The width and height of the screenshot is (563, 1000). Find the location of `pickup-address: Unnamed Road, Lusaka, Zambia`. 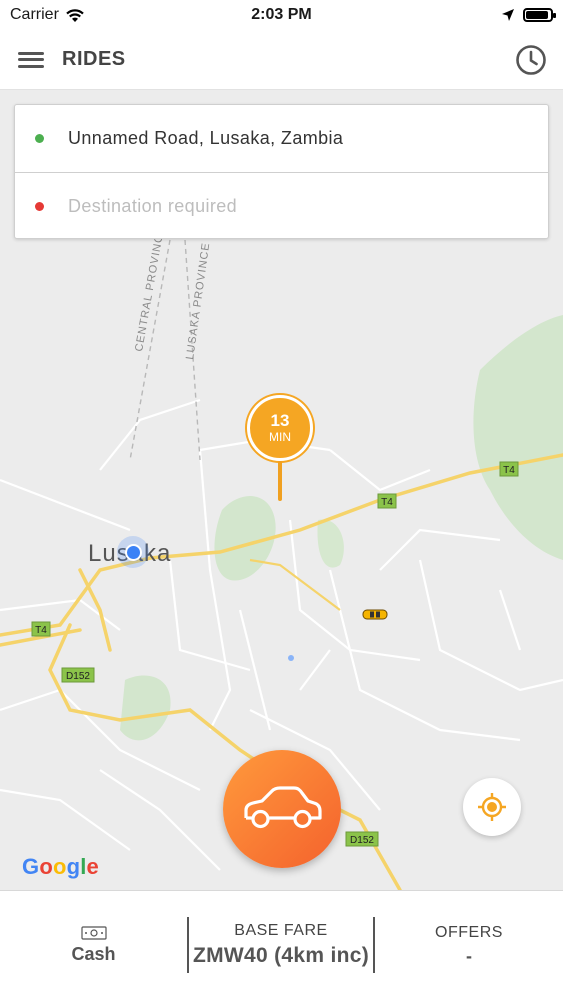

pickup-address: Unnamed Road, Lusaka, Zambia is located at coordinates (206, 138).